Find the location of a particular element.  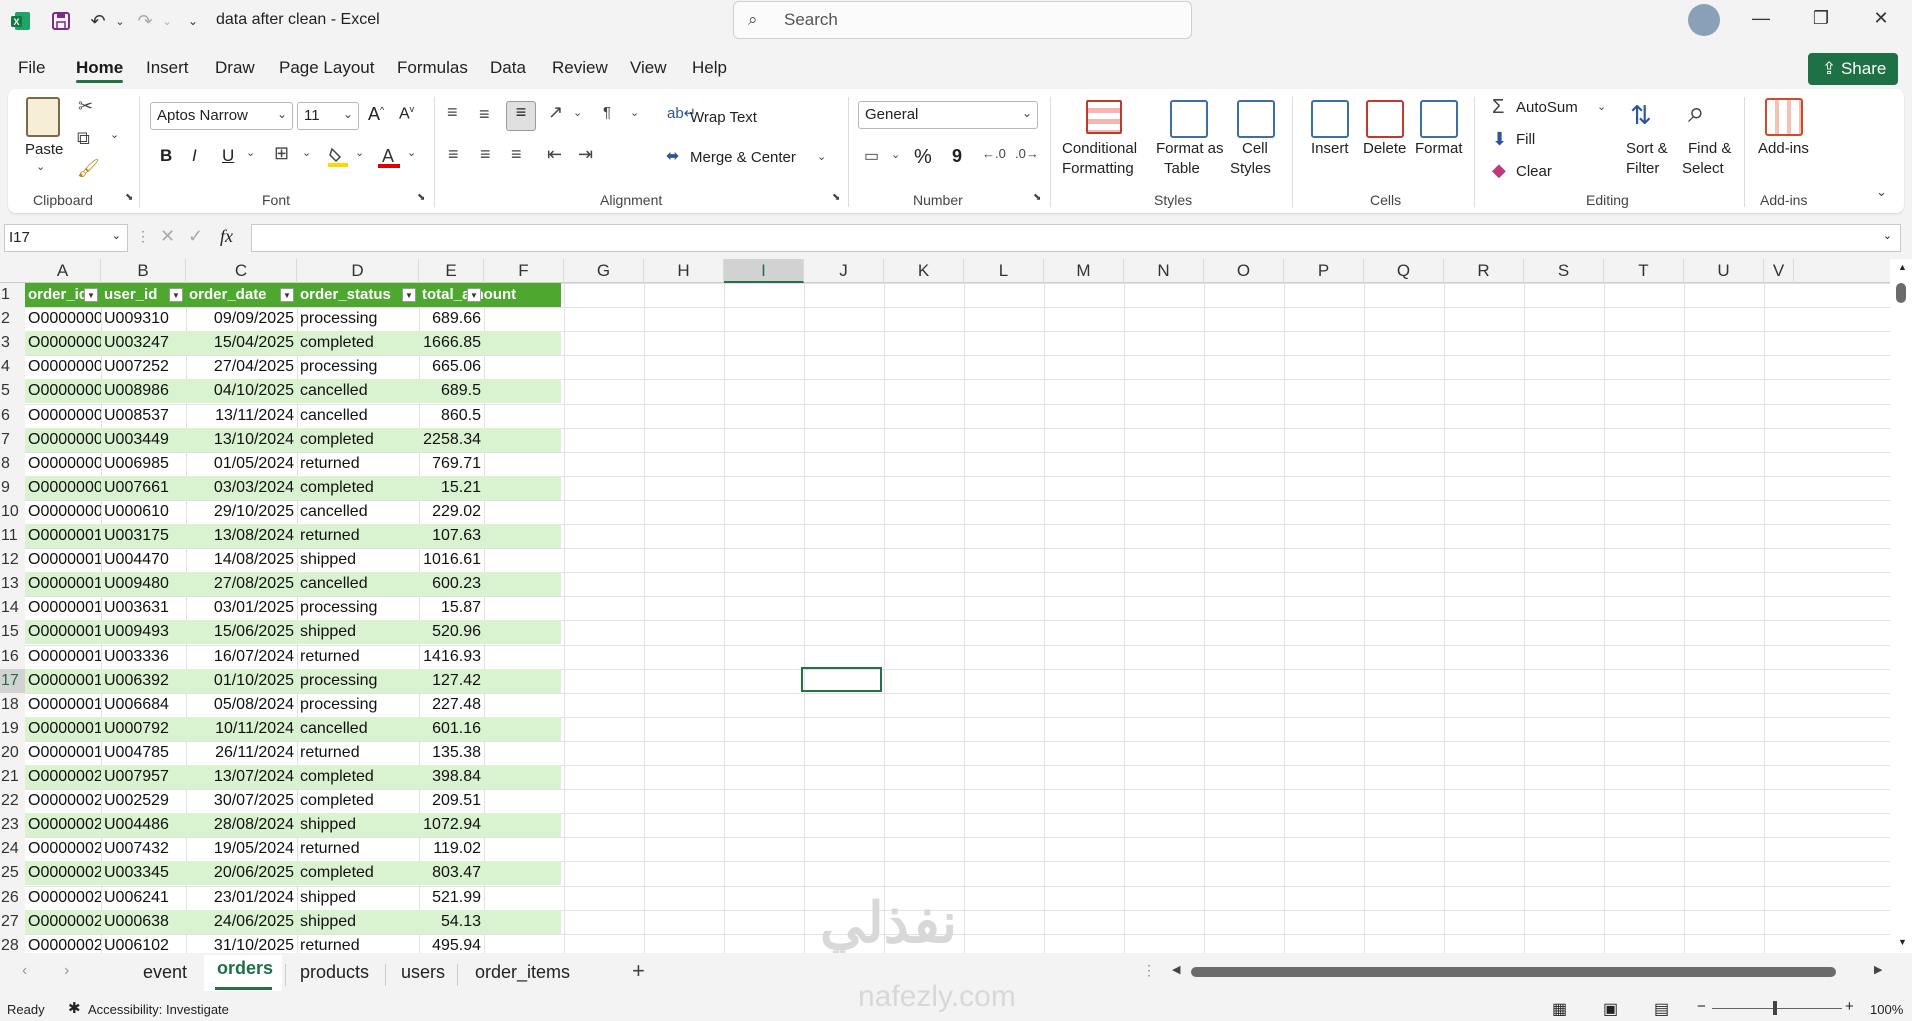

sheet-tab-products: products is located at coordinates (334, 972).